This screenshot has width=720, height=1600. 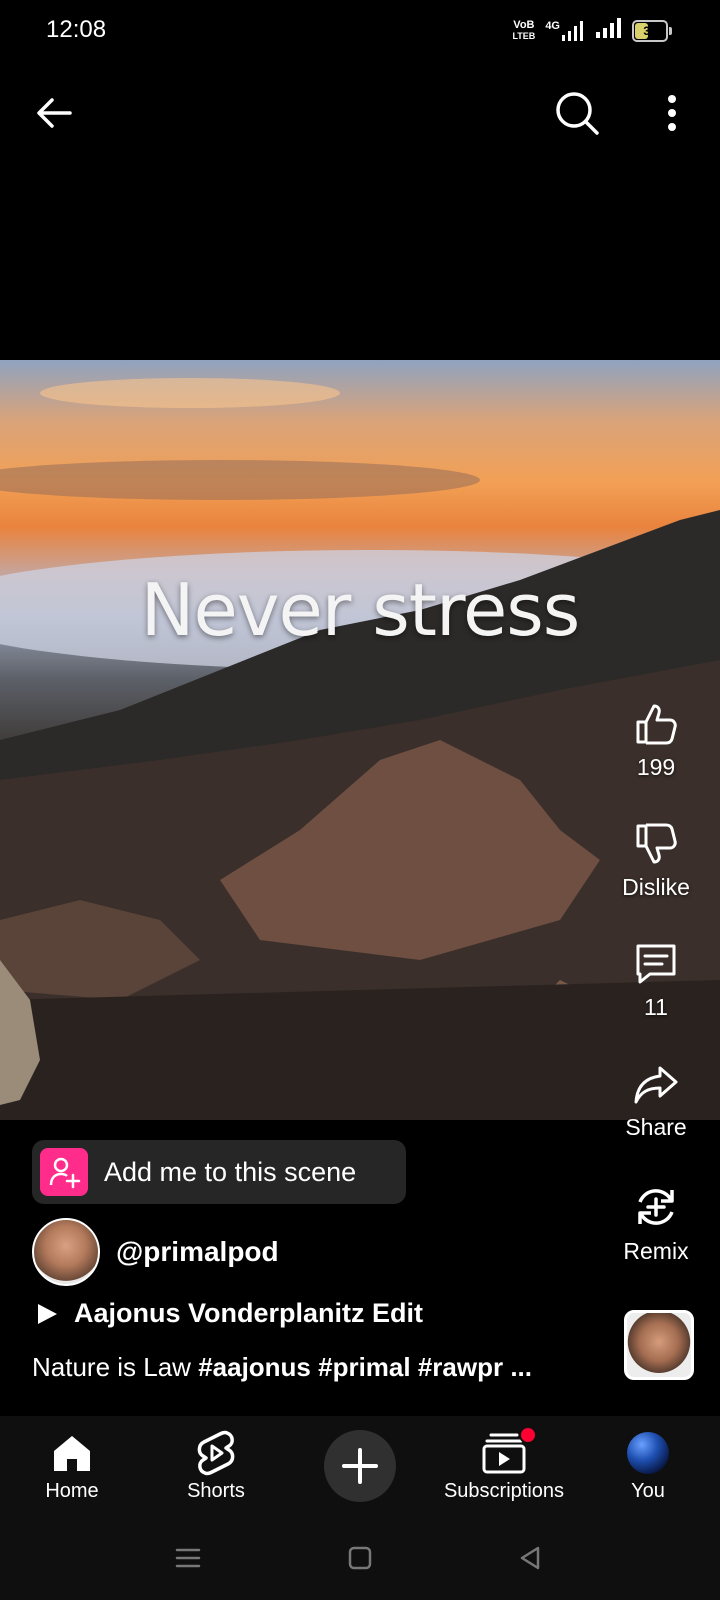 What do you see at coordinates (47, 1313) in the screenshot?
I see `play-icon` at bounding box center [47, 1313].